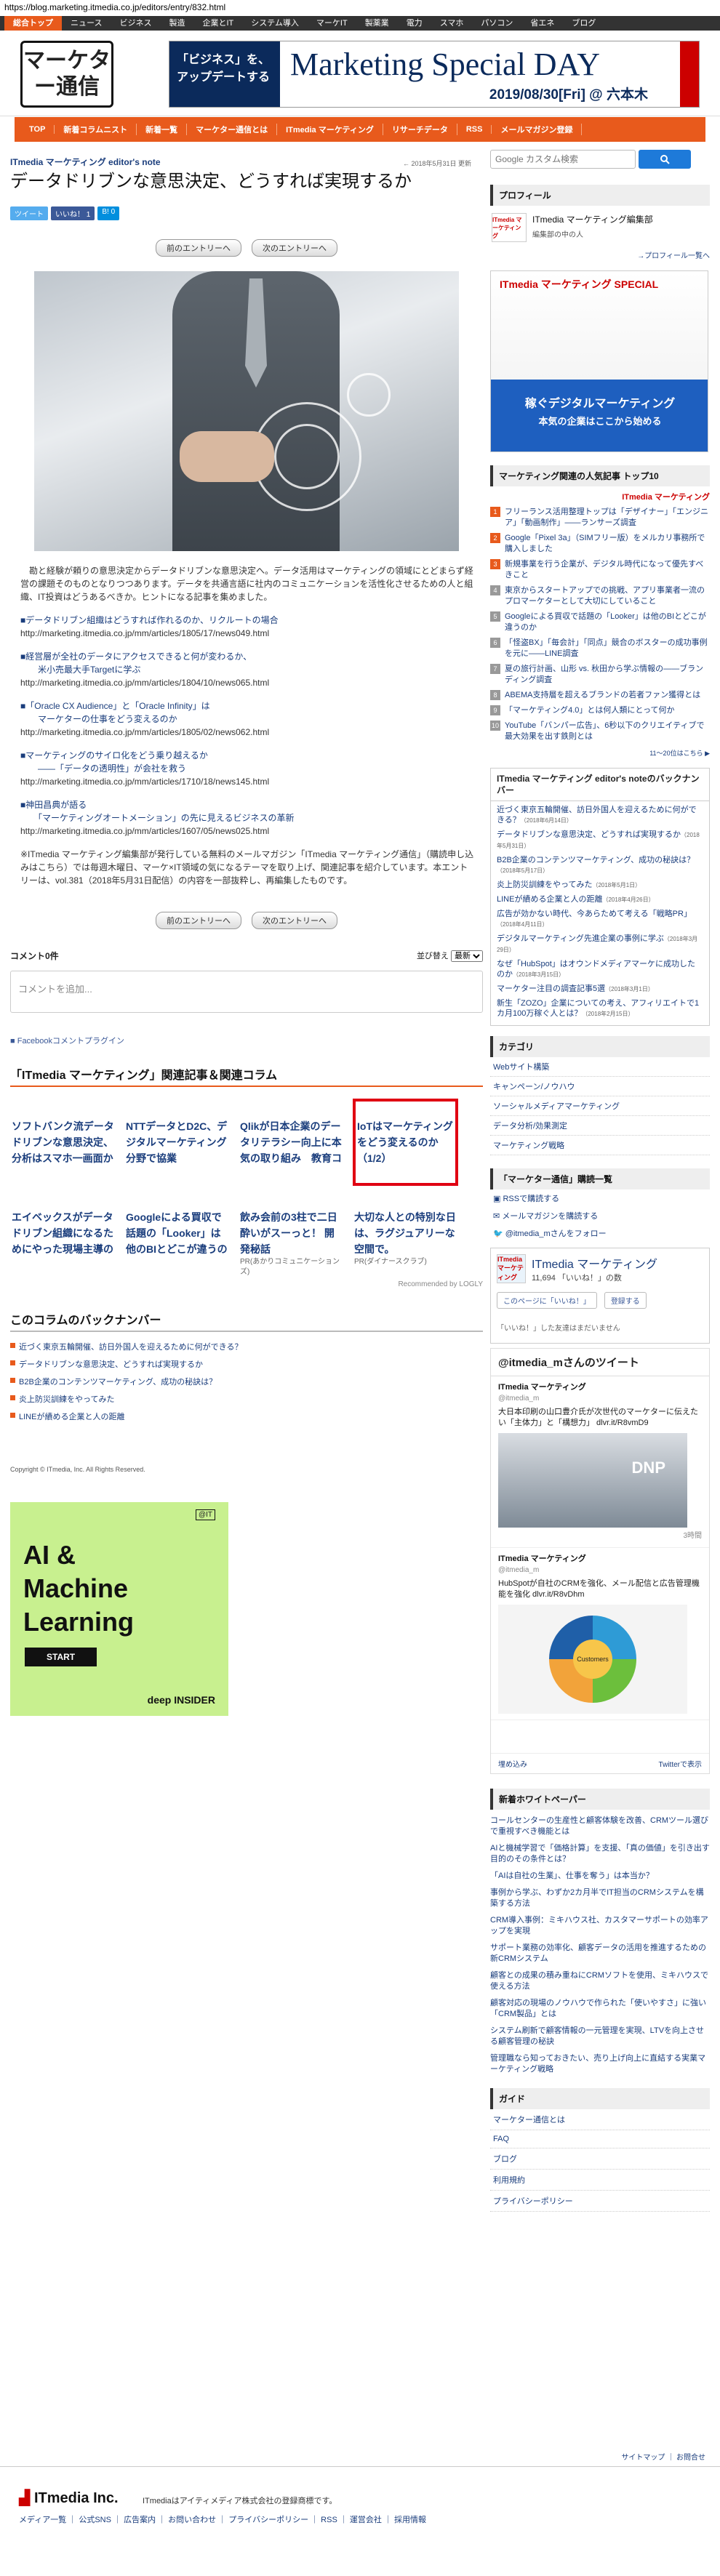  I want to click on category-item: キャンペーン/ノウハウ, so click(600, 1086).